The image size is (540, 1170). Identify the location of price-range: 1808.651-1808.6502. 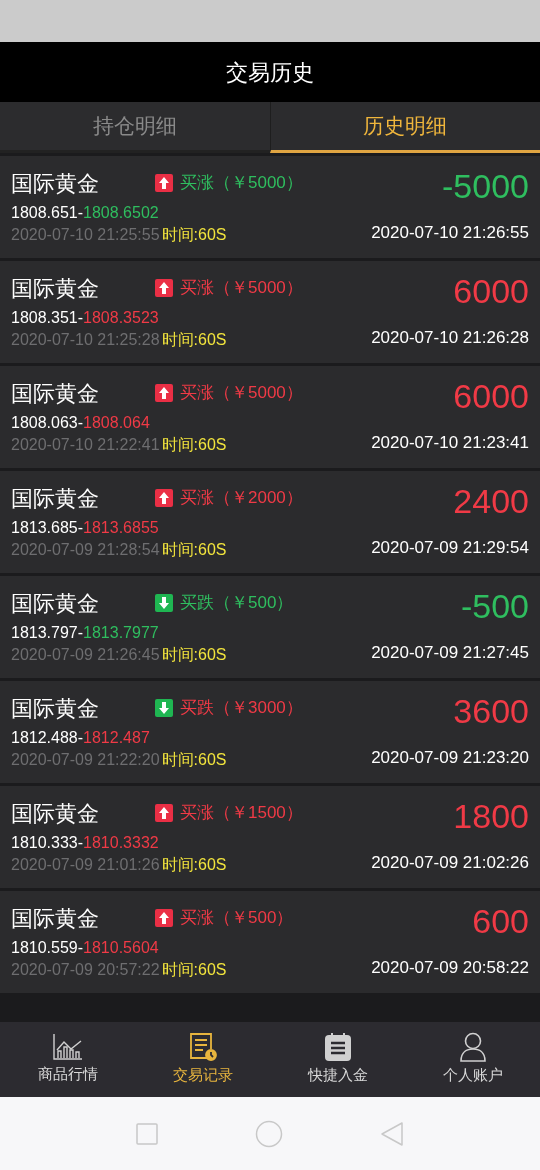
(85, 213).